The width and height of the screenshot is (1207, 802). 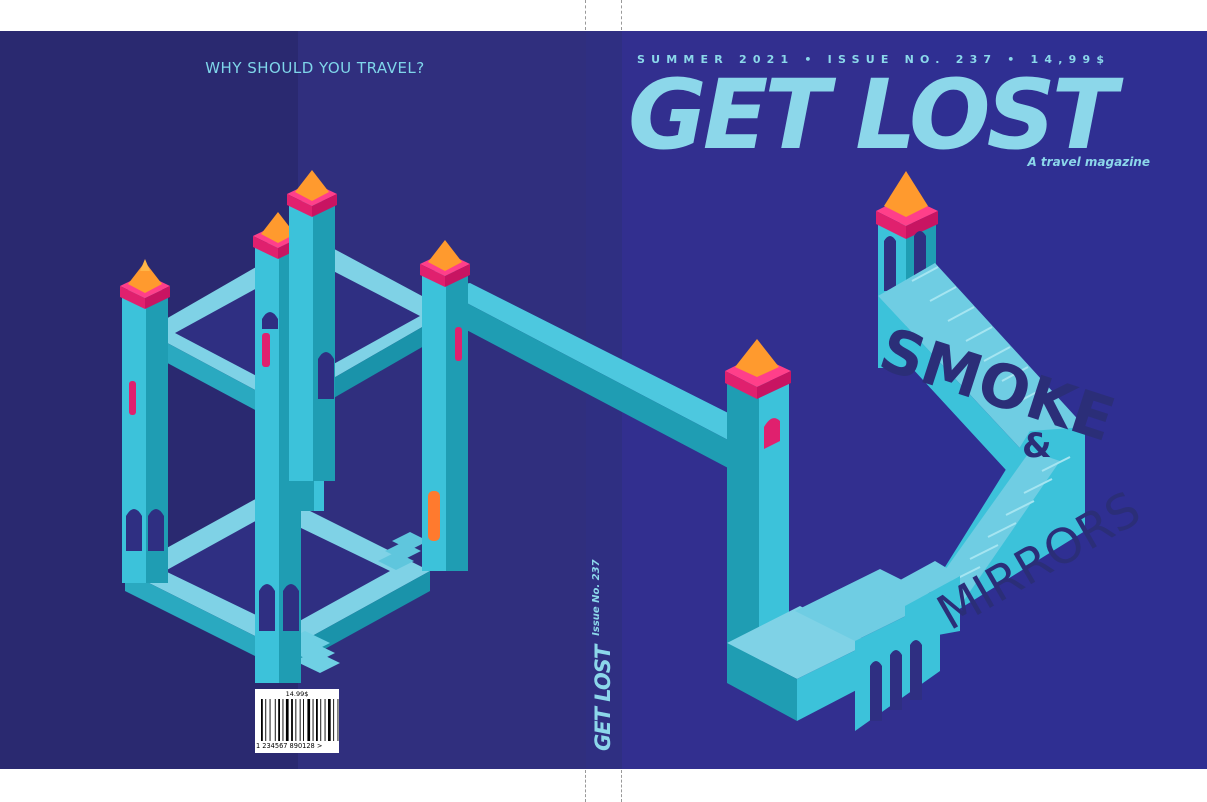 What do you see at coordinates (1010, 406) in the screenshot?
I see `stair-structure: SMOKE & MIRRORS` at bounding box center [1010, 406].